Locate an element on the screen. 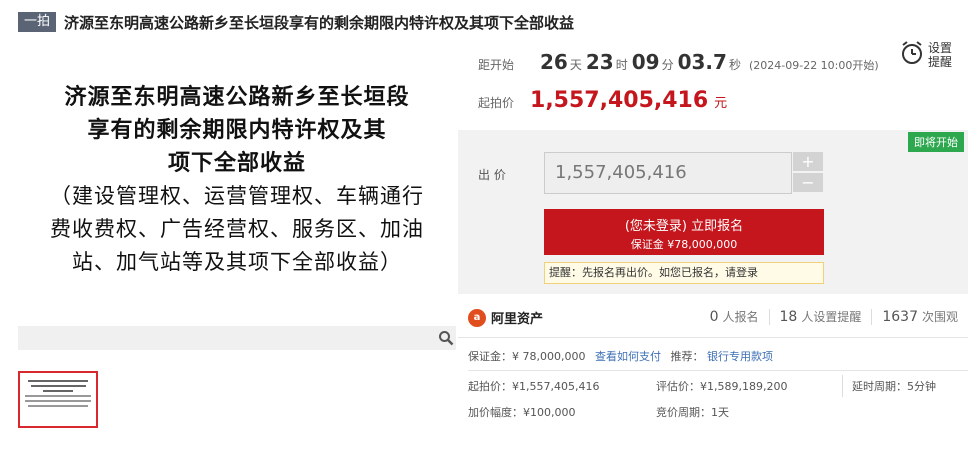  starting-price: 起拍价 1,557,405,416 元 is located at coordinates (602, 100).